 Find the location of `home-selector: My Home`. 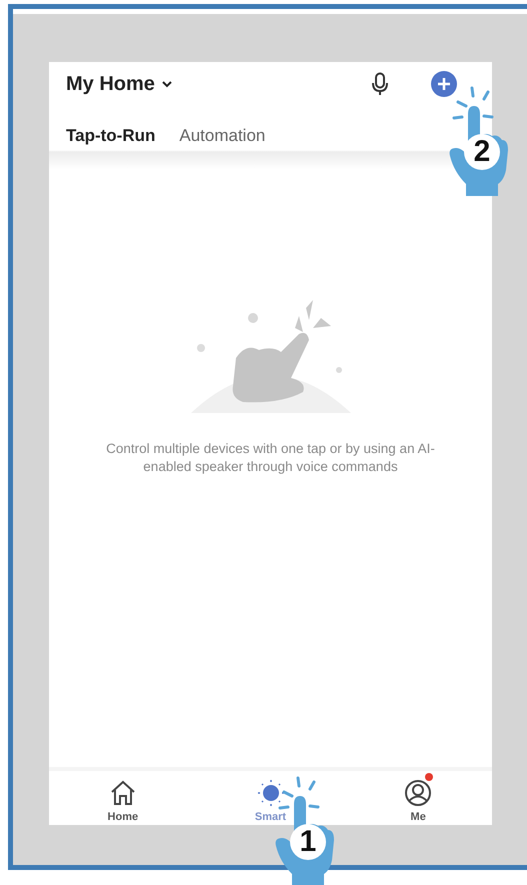

home-selector: My Home is located at coordinates (119, 84).